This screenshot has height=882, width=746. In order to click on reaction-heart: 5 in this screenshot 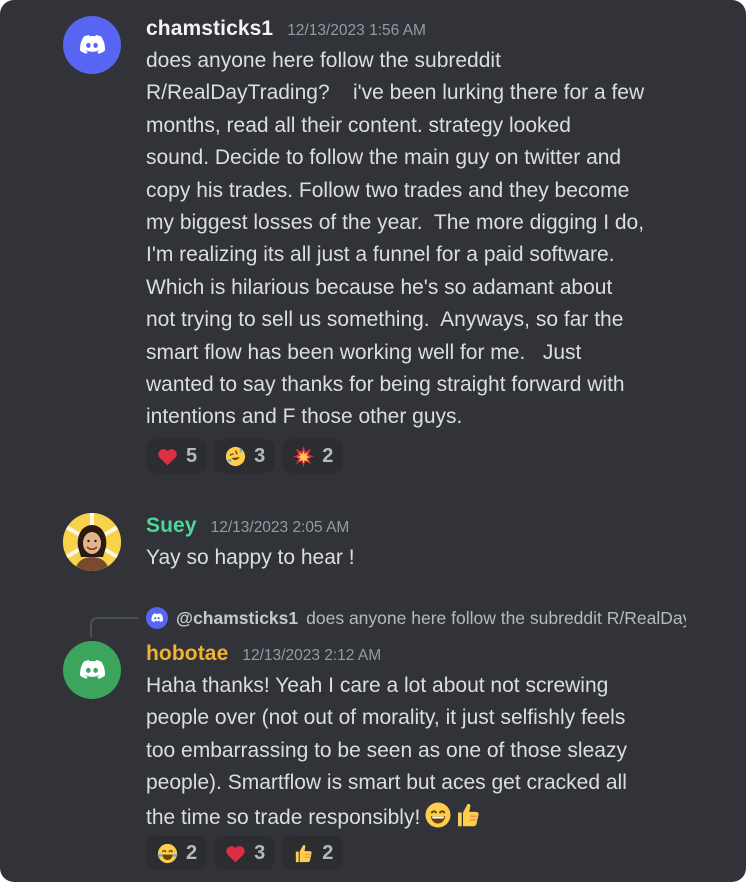, I will do `click(177, 456)`.